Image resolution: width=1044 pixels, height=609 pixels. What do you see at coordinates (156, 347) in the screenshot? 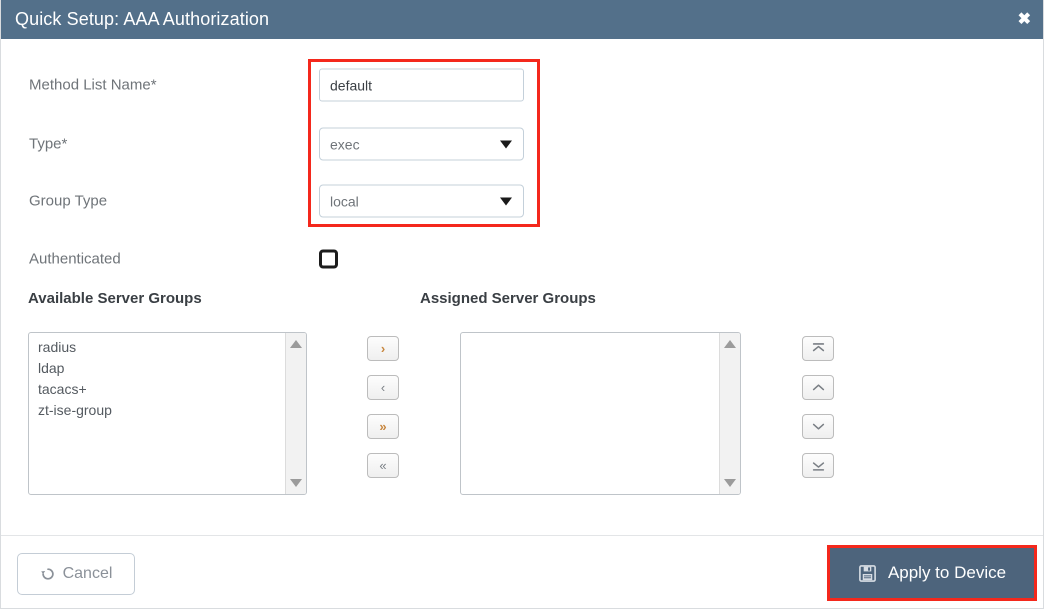
I see `list-item: radius` at bounding box center [156, 347].